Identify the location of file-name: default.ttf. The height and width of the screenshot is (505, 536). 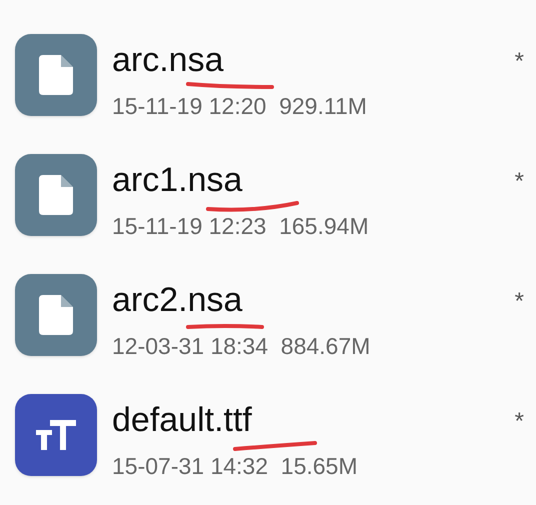
(182, 420).